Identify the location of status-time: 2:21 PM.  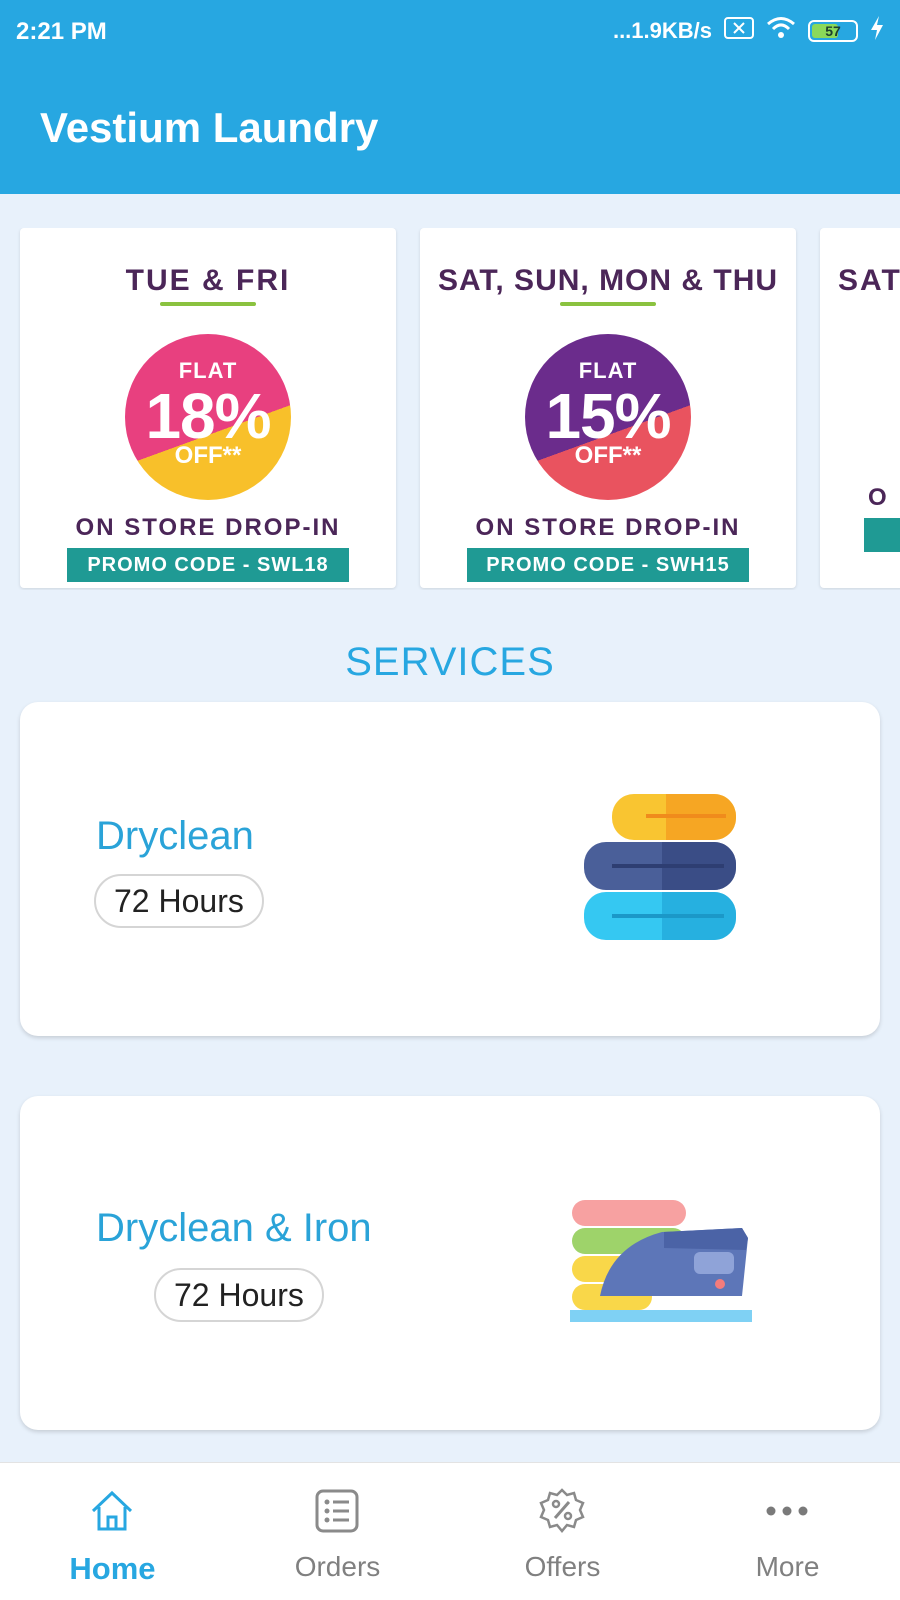
(61, 31).